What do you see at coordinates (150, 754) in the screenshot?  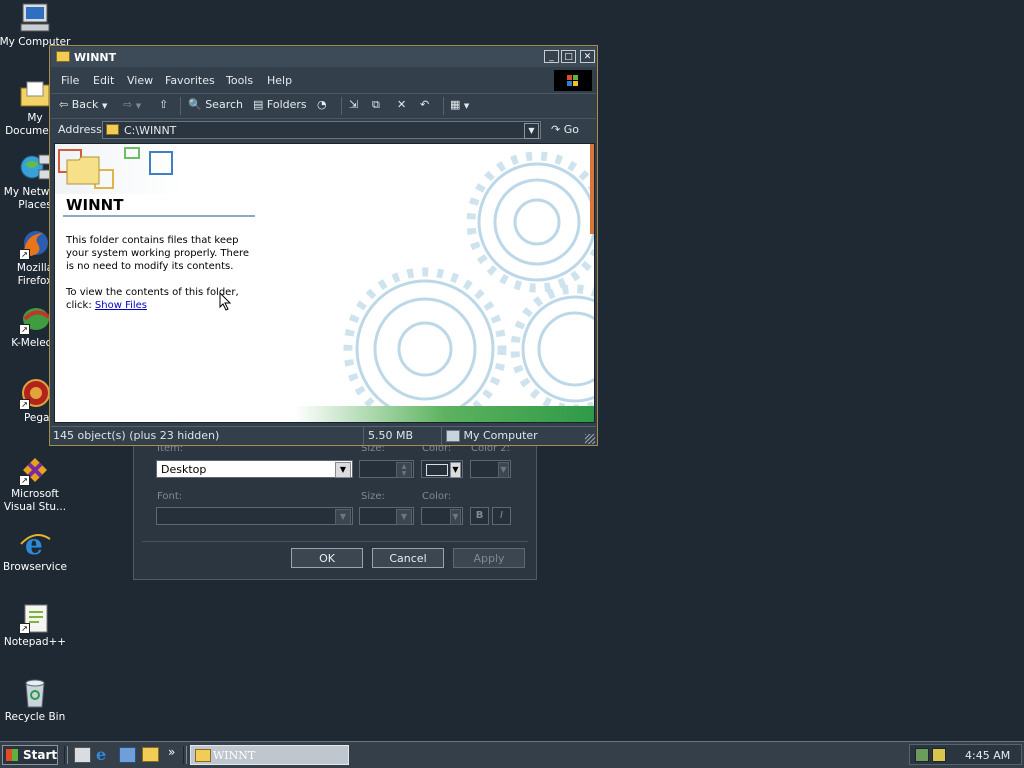 I see `explorer-icon` at bounding box center [150, 754].